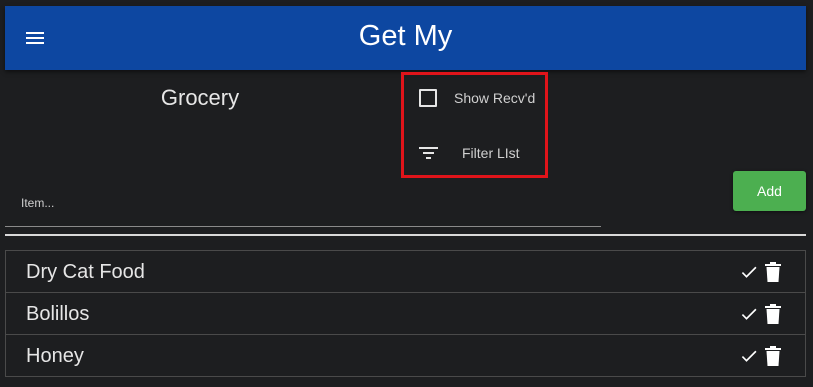 The image size is (813, 387). Describe the element at coordinates (55, 356) in the screenshot. I see `list-item-label: Honey` at that location.